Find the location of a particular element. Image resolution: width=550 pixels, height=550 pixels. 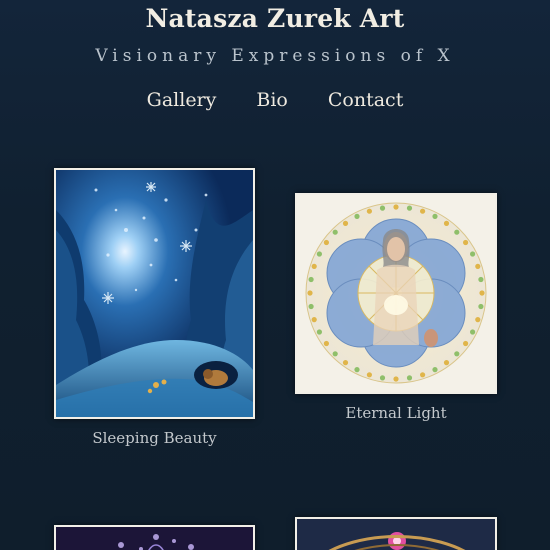

artwork-image-partial-left is located at coordinates (154, 537).